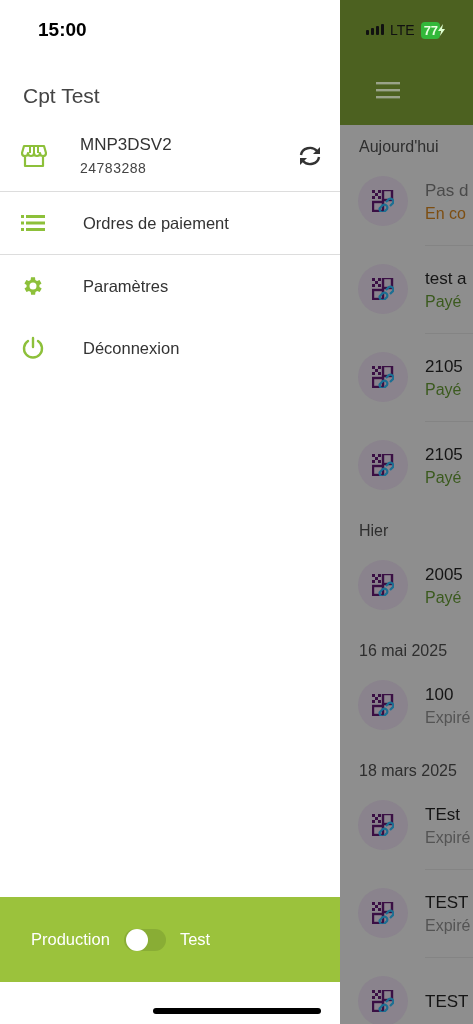 This screenshot has width=473, height=1024. Describe the element at coordinates (144, 939) in the screenshot. I see `environment-switch` at that location.